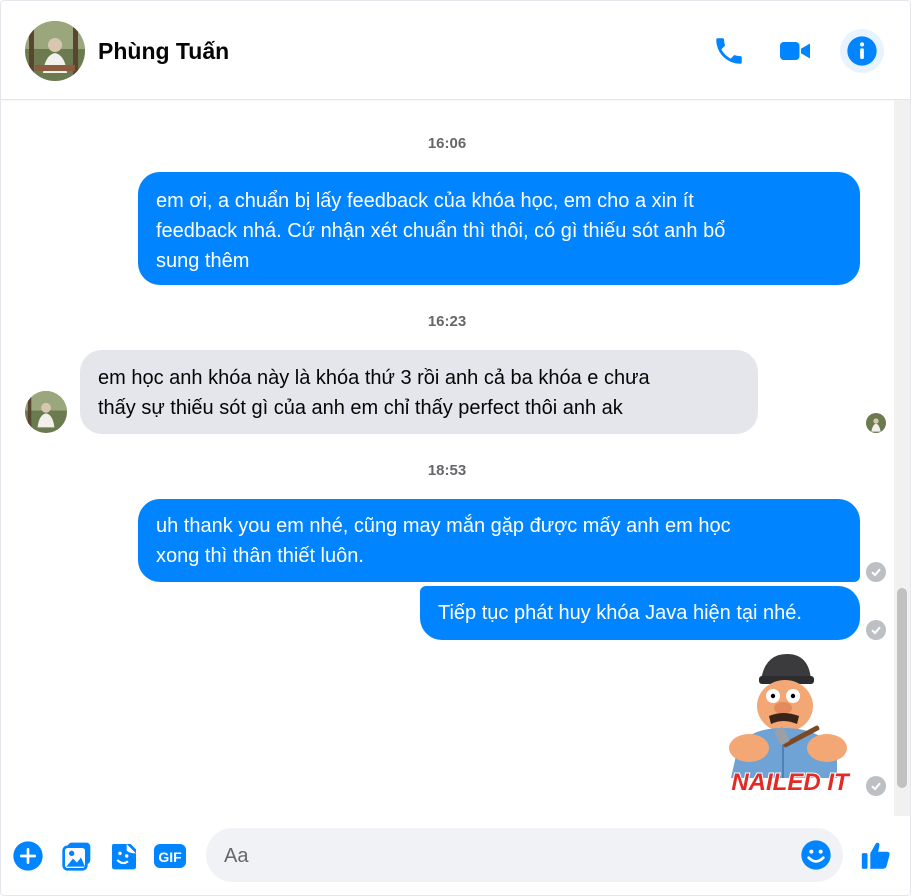 The height and width of the screenshot is (896, 911). Describe the element at coordinates (791, 782) in the screenshot. I see `sticker-caption: NAILED IT` at that location.